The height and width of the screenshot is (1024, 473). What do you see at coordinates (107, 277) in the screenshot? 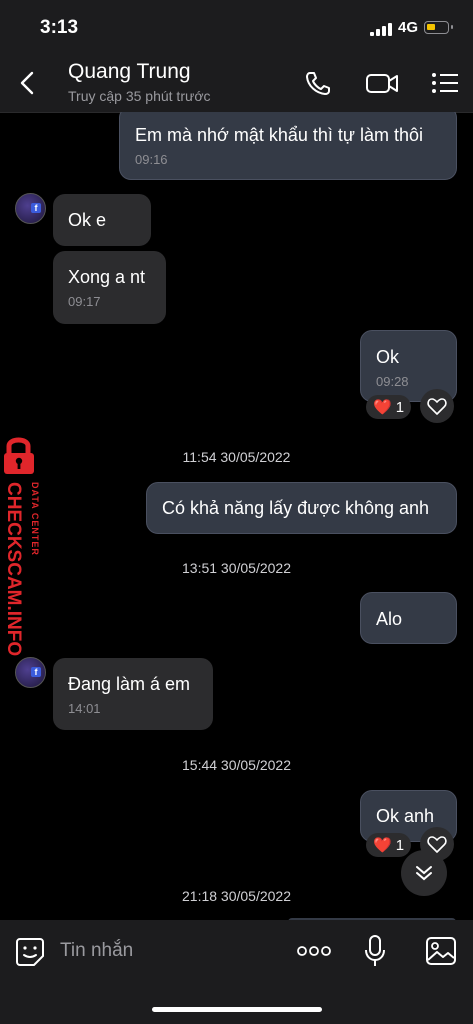
I see `message-text: Xong a nt` at bounding box center [107, 277].